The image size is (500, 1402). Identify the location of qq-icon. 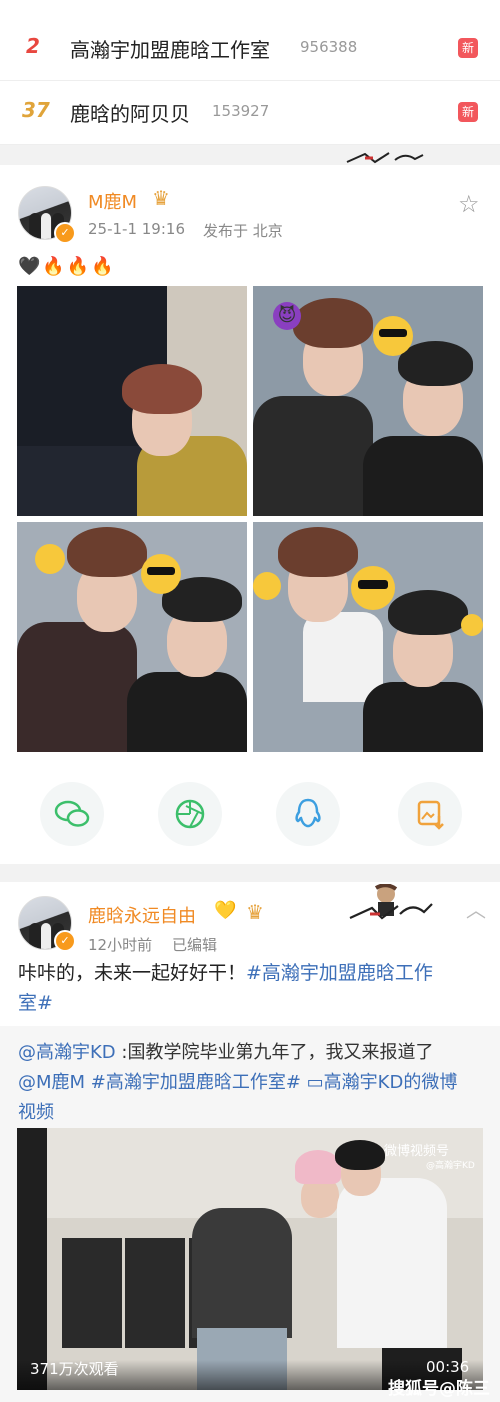
(308, 813).